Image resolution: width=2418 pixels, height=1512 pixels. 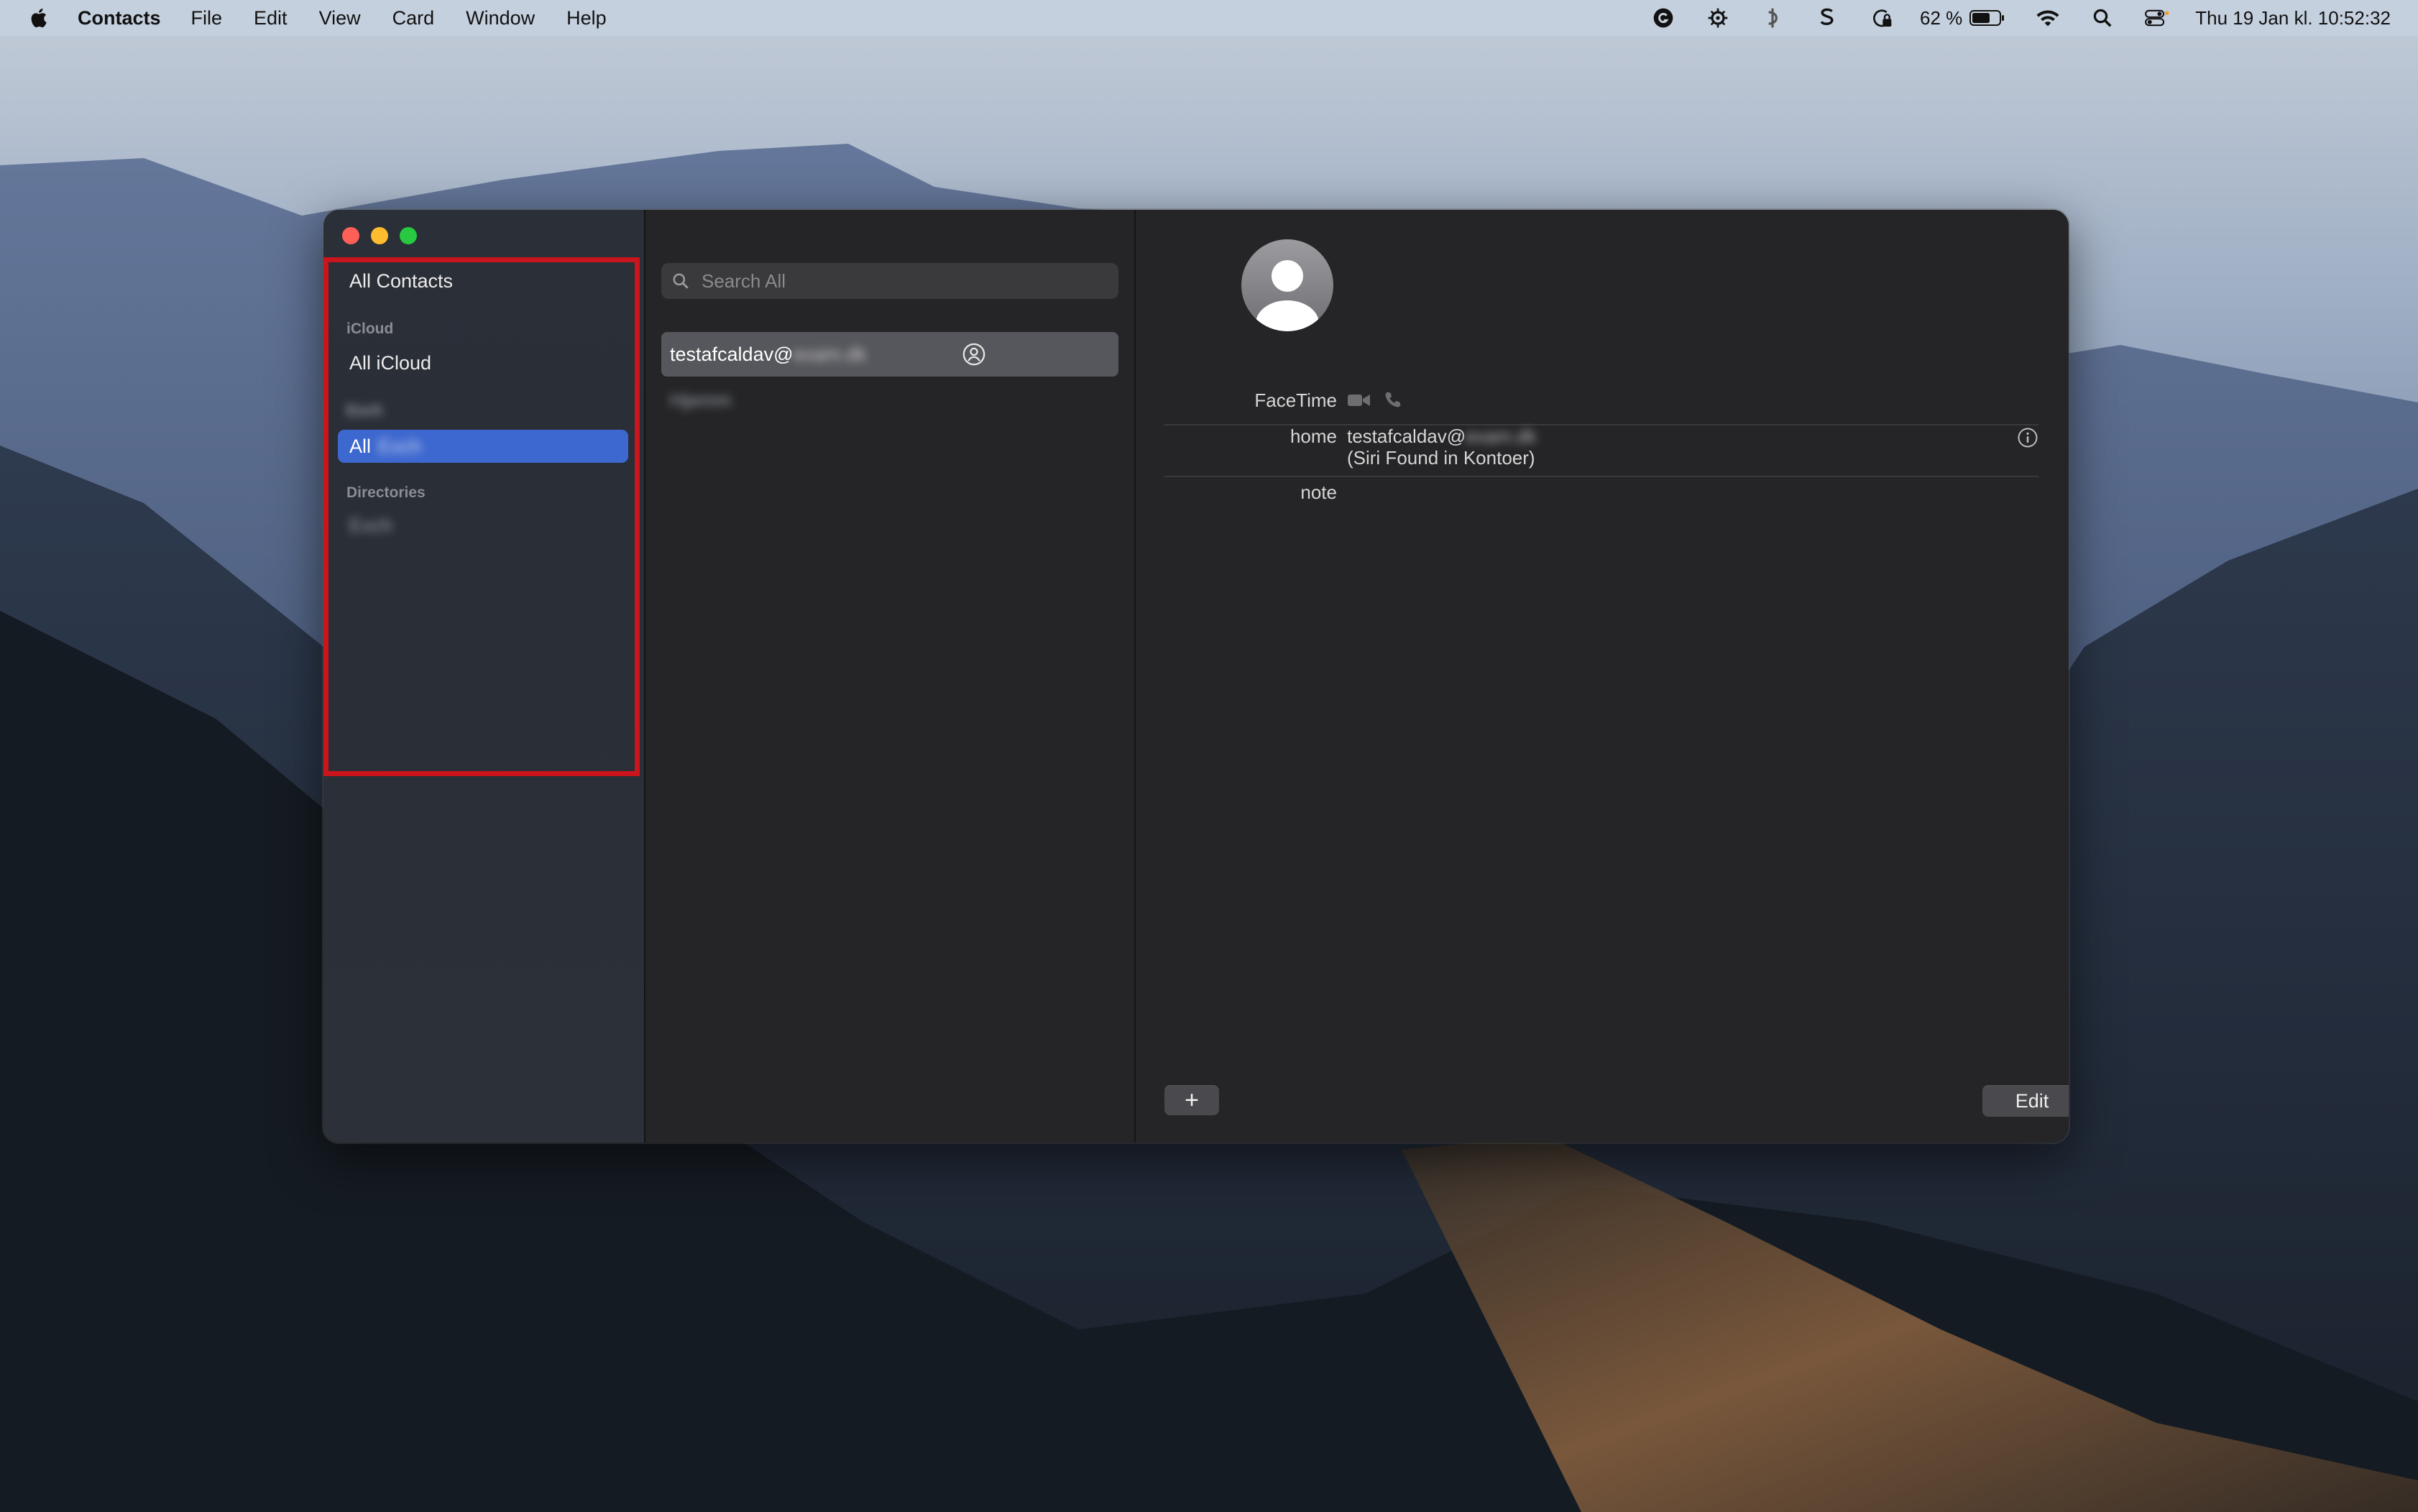 I want to click on menu-bar-clock: Thu 19 Jan kl. 10:52:32, so click(x=2293, y=18).